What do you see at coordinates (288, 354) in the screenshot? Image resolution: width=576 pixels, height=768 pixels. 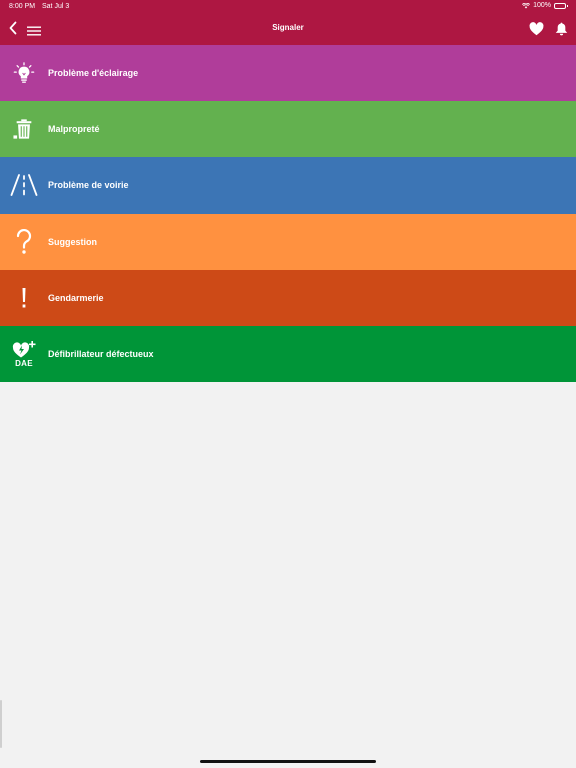 I see `category-defibrillateur: DAE Défibrillateur défectueux` at bounding box center [288, 354].